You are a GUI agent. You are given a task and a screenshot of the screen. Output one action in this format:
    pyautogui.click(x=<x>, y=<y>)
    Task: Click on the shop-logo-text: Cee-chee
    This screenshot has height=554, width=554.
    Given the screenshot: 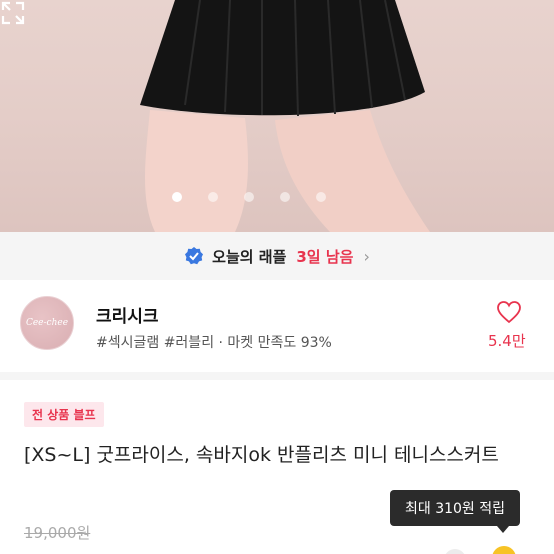 What is the action you would take?
    pyautogui.click(x=47, y=323)
    